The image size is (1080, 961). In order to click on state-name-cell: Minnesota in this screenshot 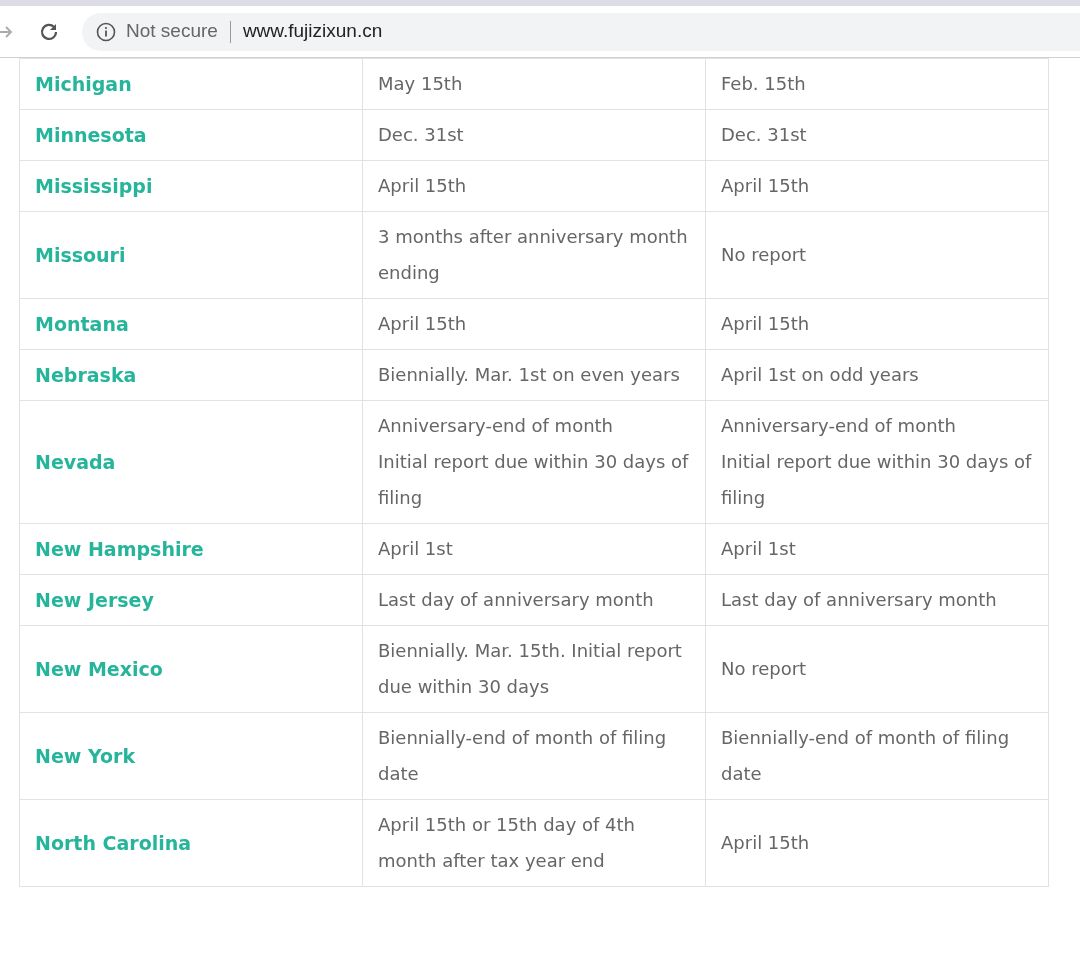, I will do `click(191, 135)`.